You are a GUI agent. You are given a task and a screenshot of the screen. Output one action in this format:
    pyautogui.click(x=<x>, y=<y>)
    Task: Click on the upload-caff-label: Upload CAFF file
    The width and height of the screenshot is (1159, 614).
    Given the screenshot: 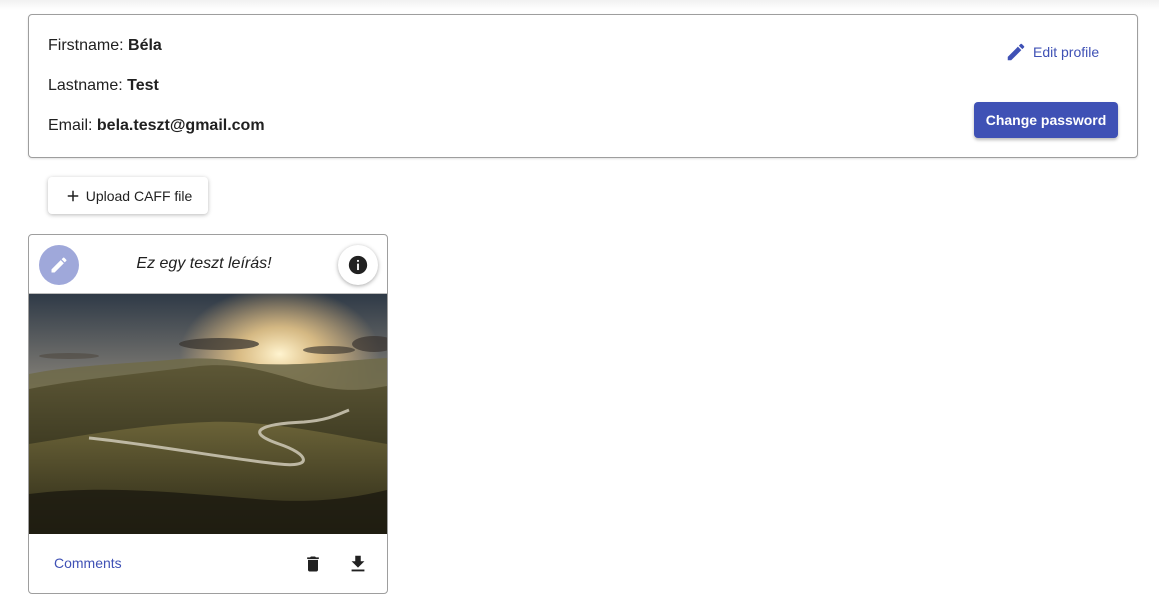 What is the action you would take?
    pyautogui.click(x=139, y=195)
    